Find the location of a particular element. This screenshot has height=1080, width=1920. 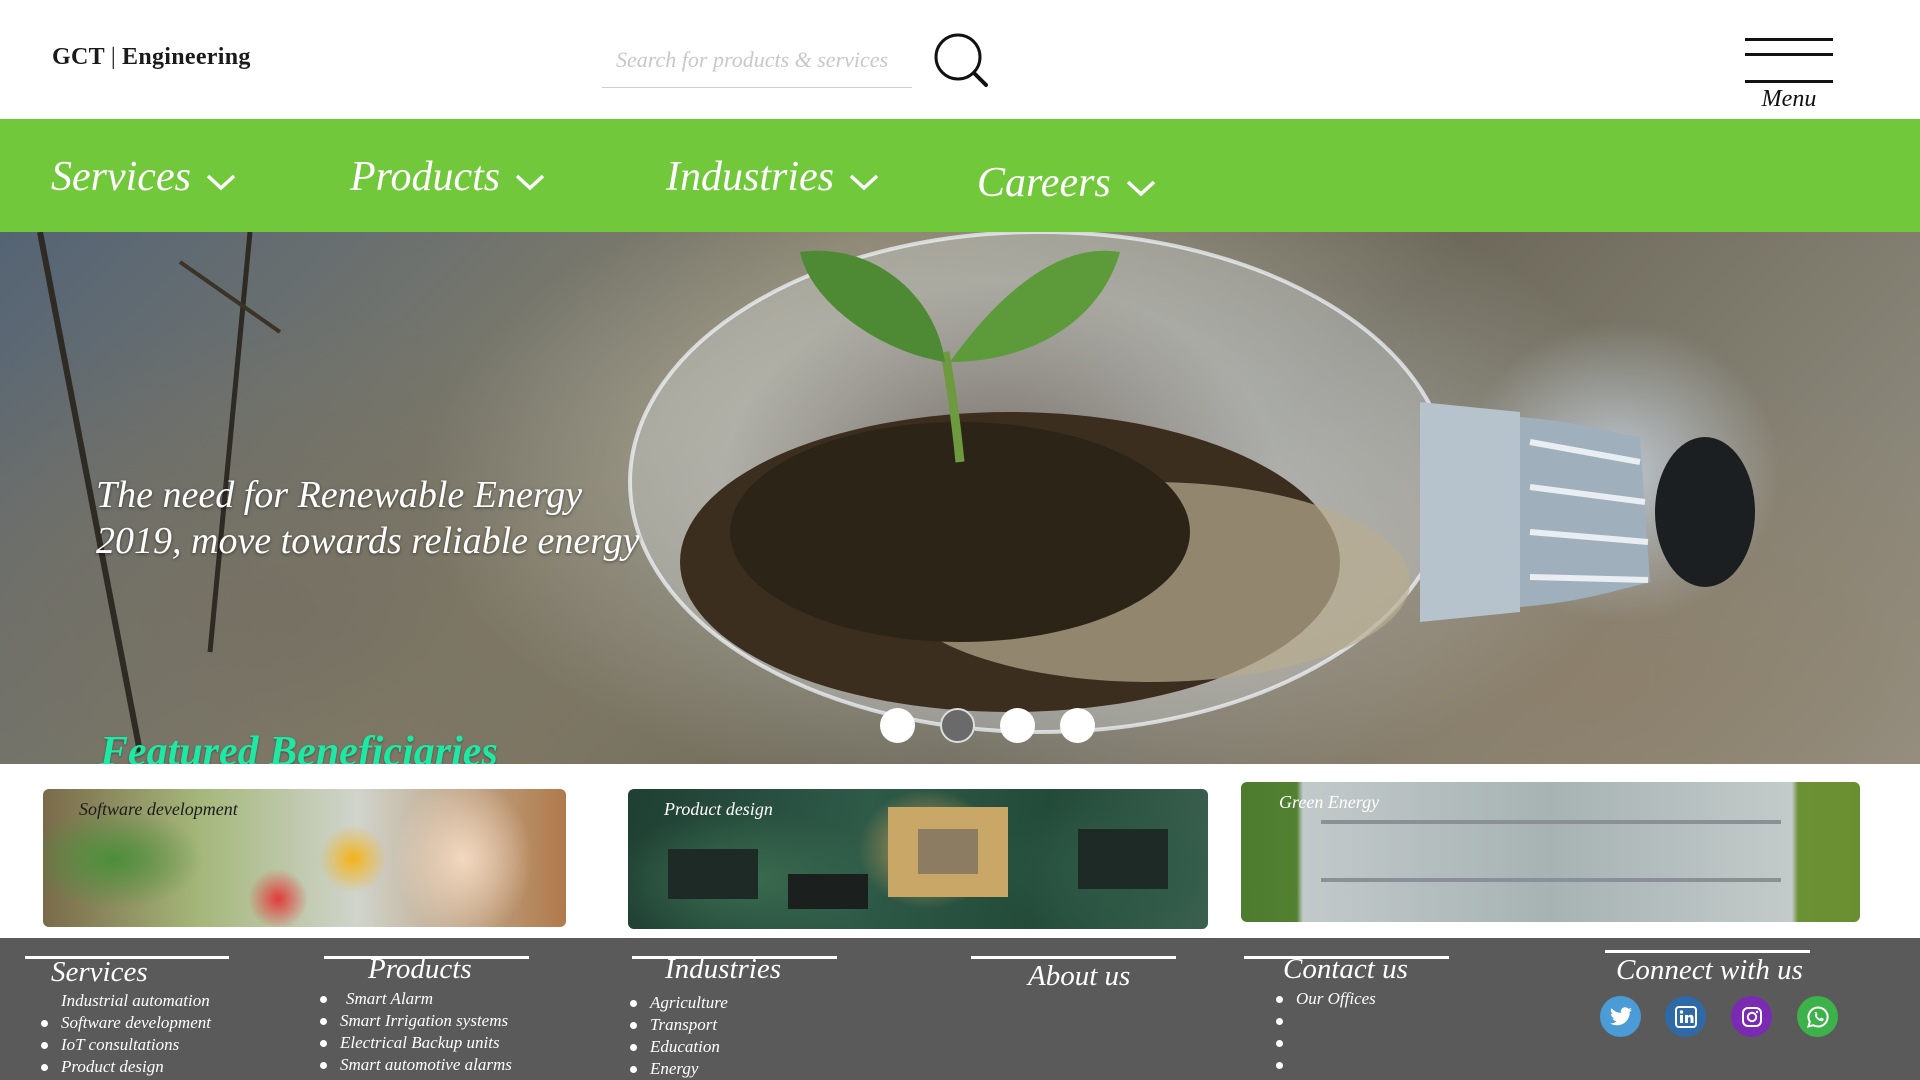

footer-link: Smart Irrigation systems is located at coordinates (416, 1021).